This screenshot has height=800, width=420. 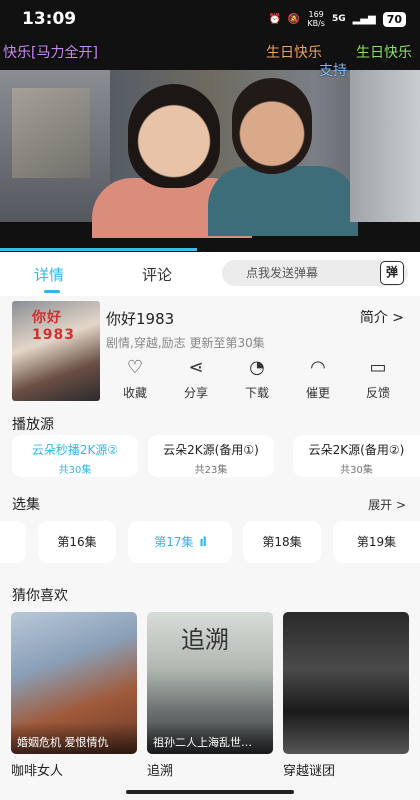 I want to click on signal-icon: ▂▄▆, so click(x=364, y=19).